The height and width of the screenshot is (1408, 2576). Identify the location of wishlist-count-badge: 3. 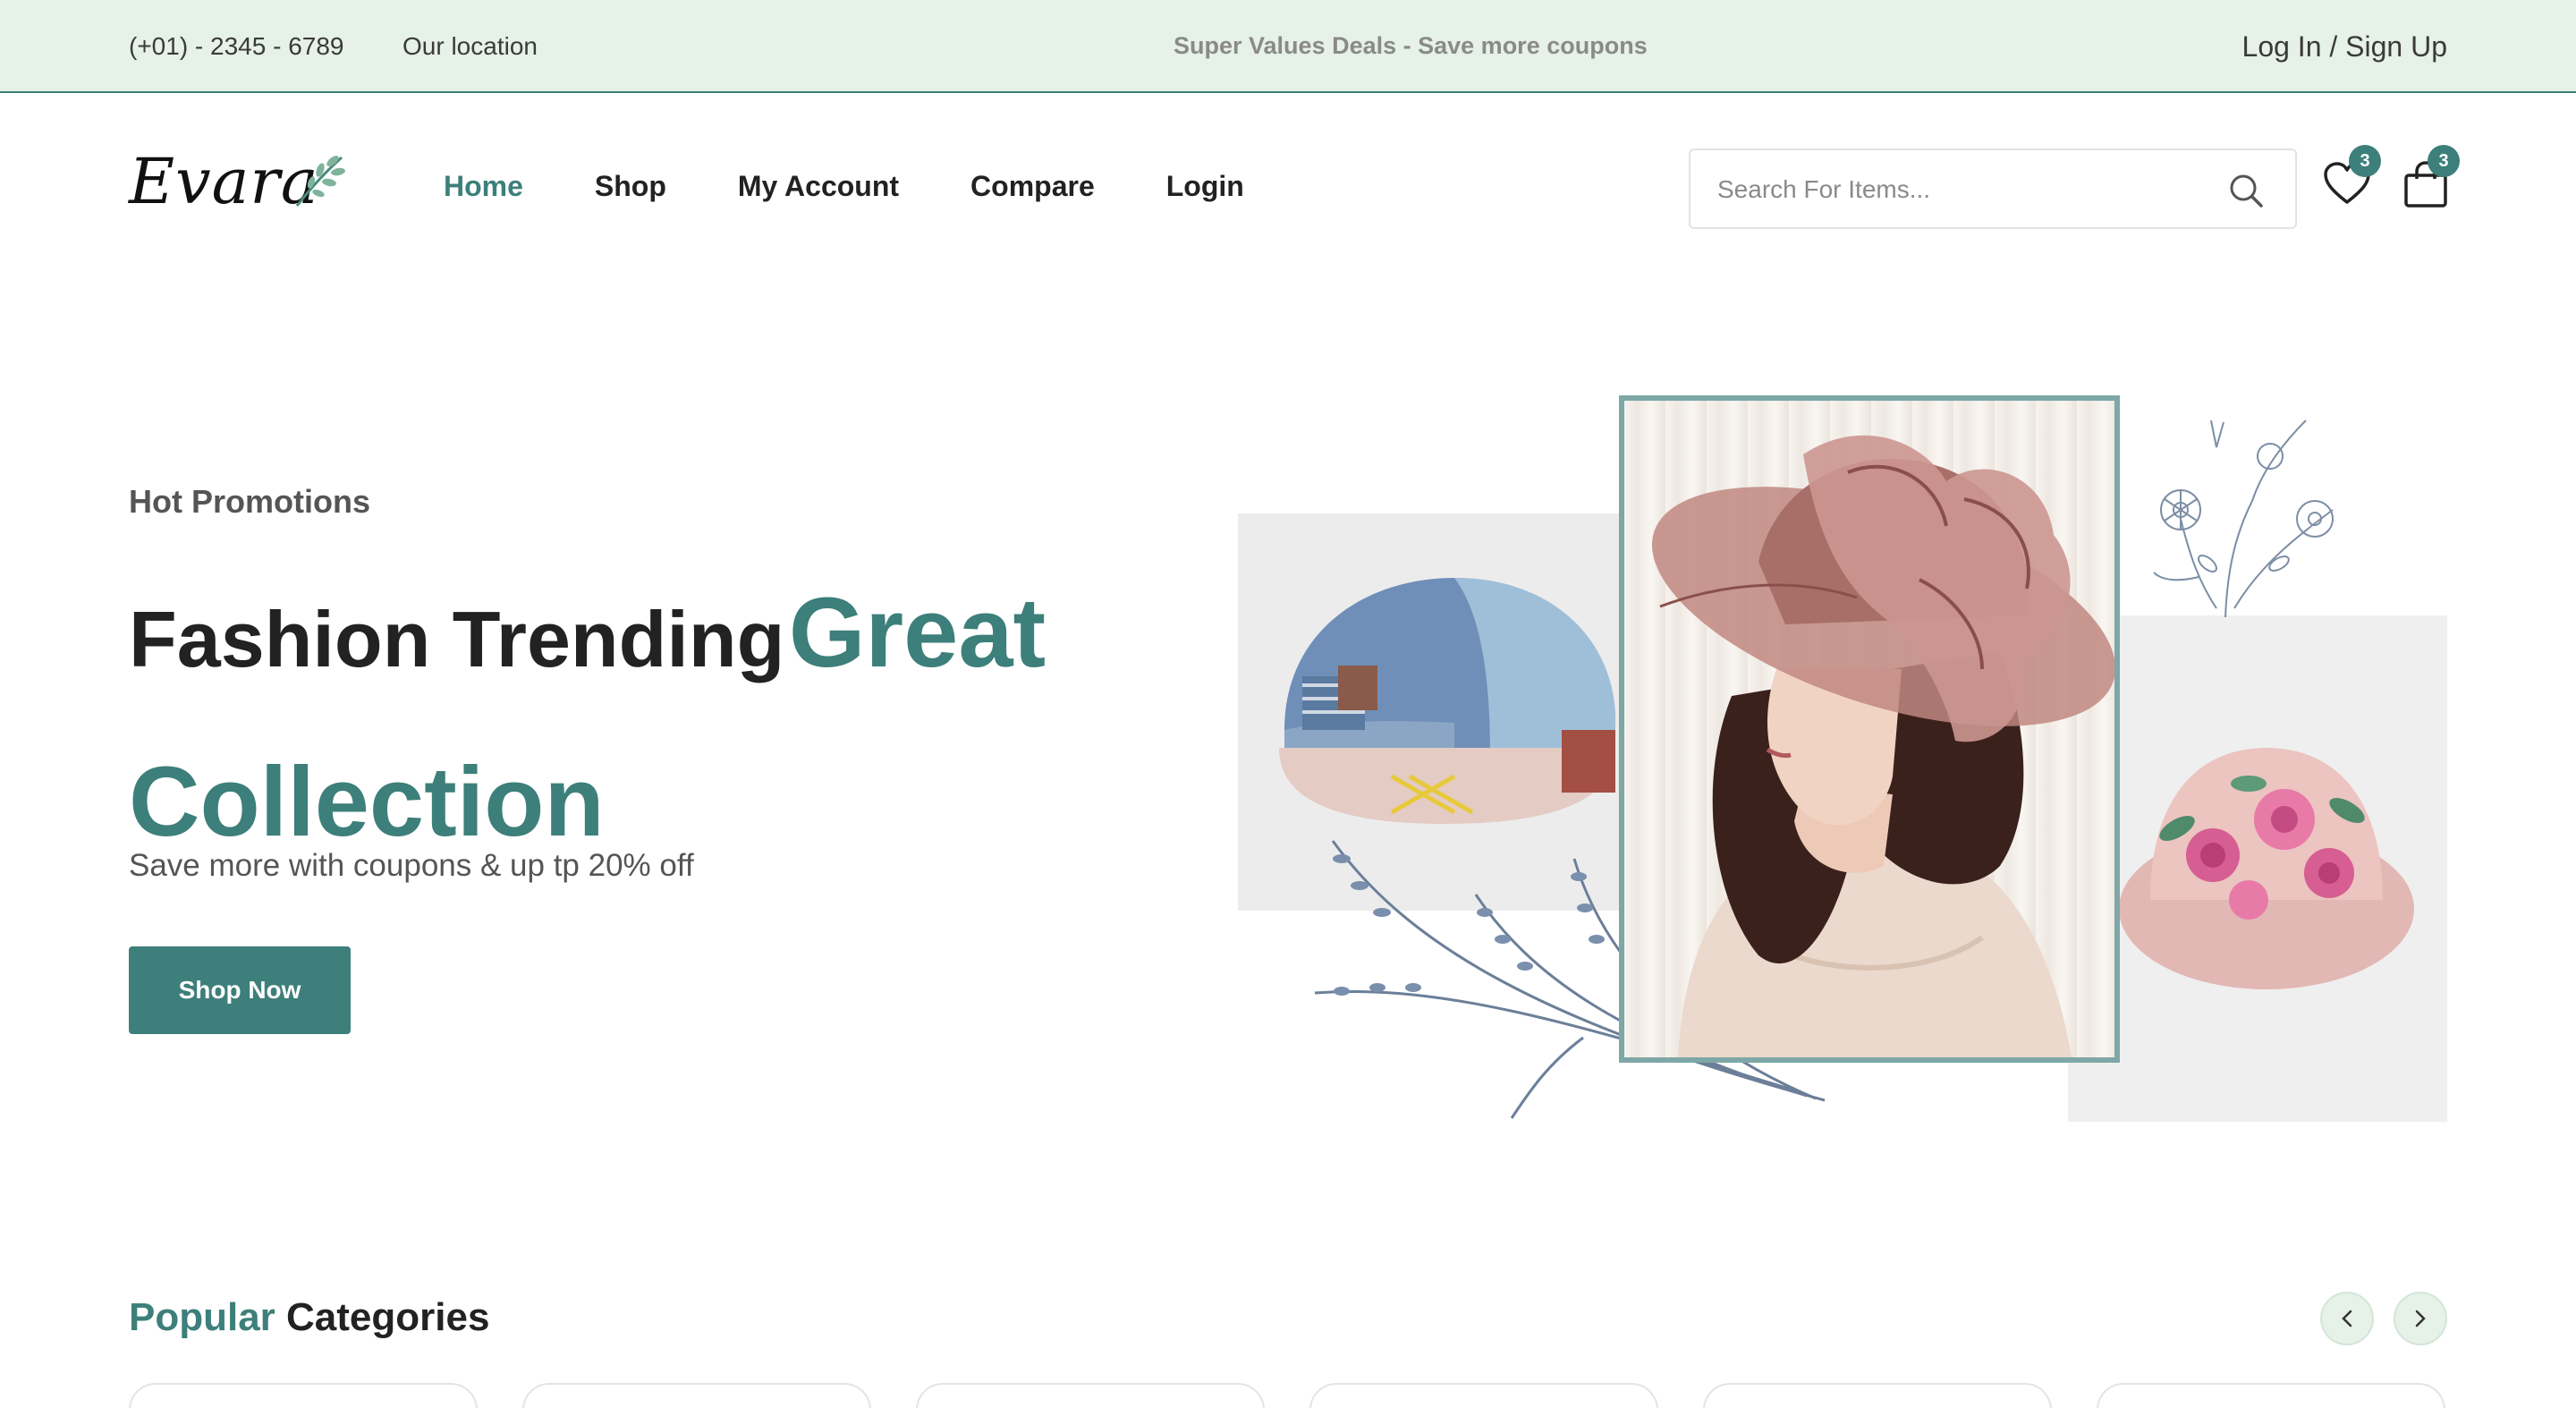
(2365, 161).